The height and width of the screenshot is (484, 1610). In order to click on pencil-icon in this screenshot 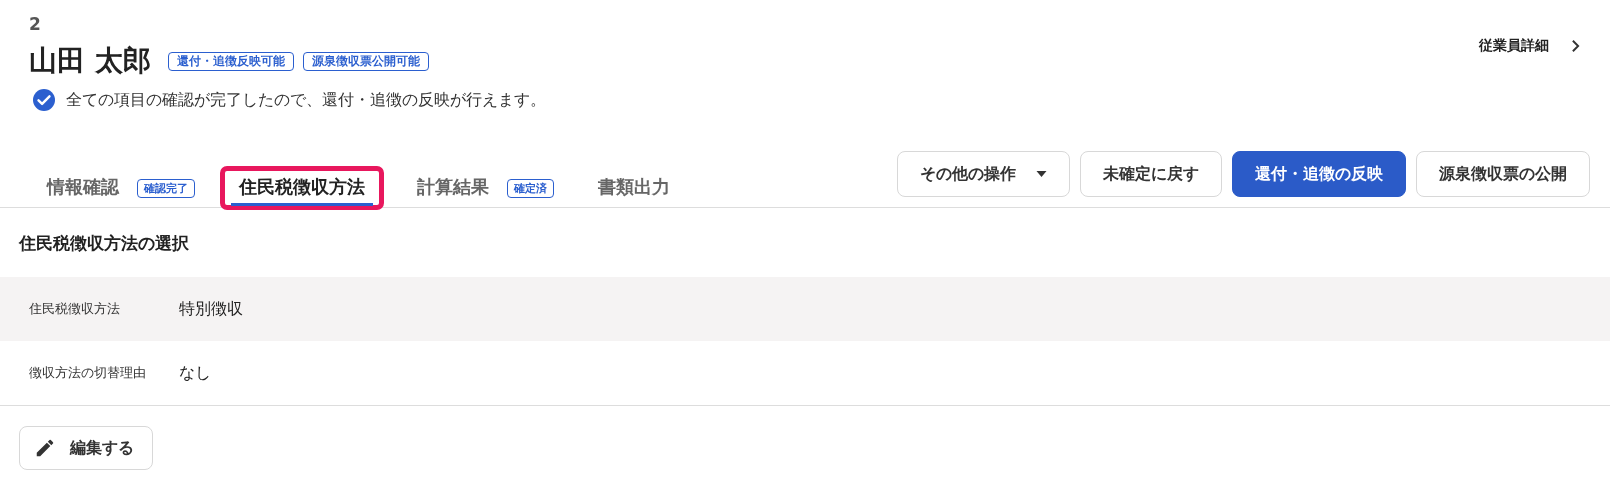, I will do `click(45, 448)`.